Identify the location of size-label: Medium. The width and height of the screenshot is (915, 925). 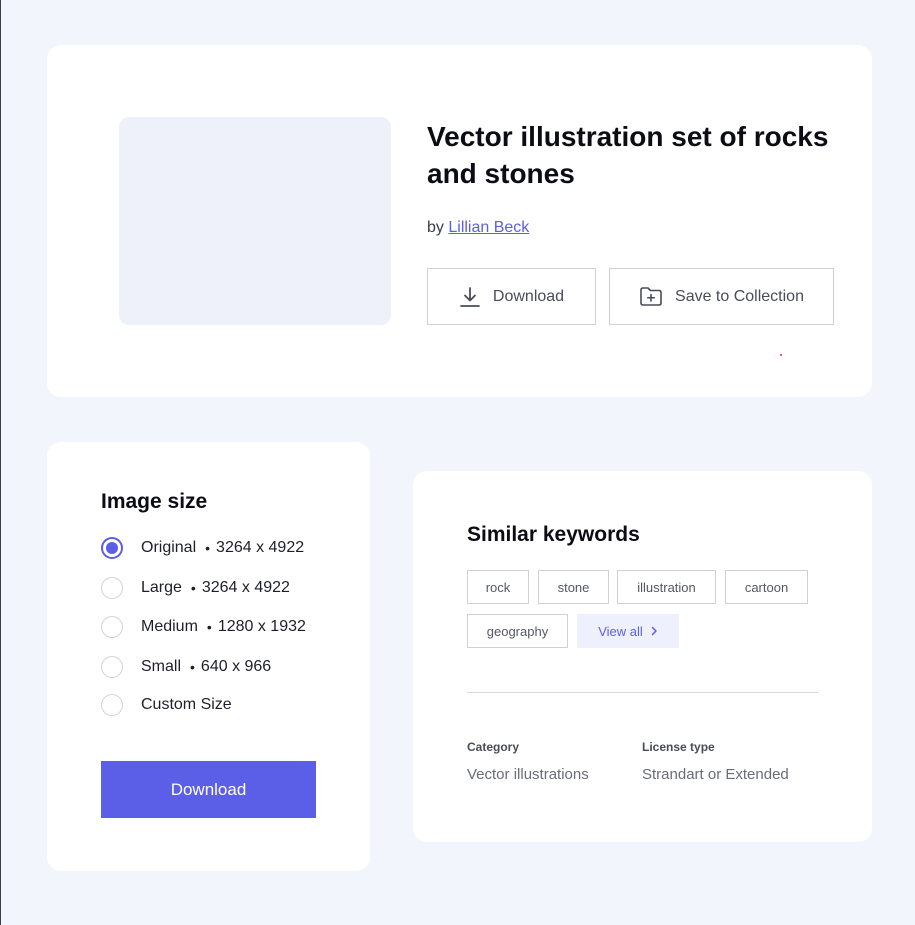
(169, 626).